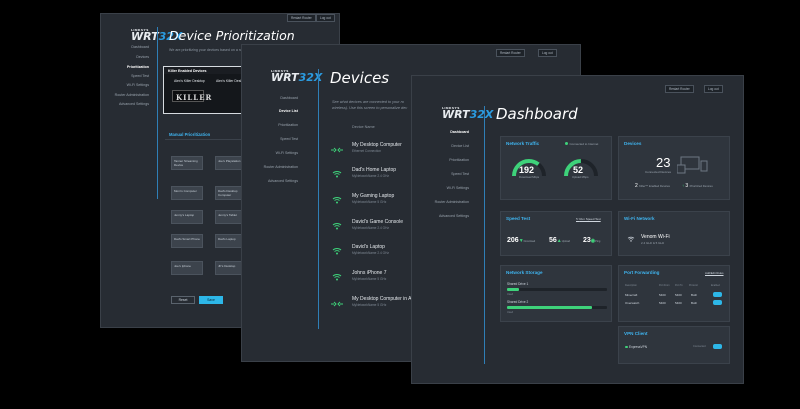 The image size is (800, 409). I want to click on device-connection: Ethernet Connection, so click(367, 151).